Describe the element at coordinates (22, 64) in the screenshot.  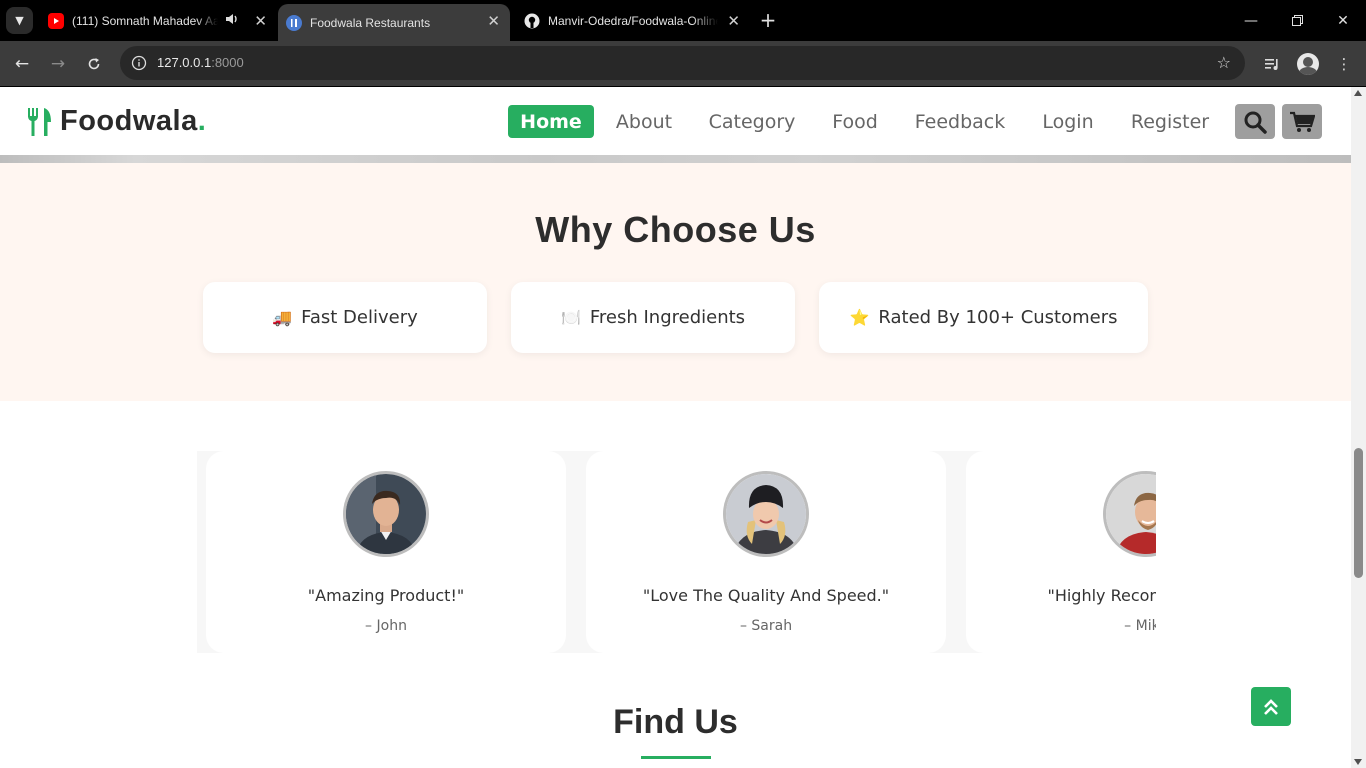
I see `back-button: ←` at that location.